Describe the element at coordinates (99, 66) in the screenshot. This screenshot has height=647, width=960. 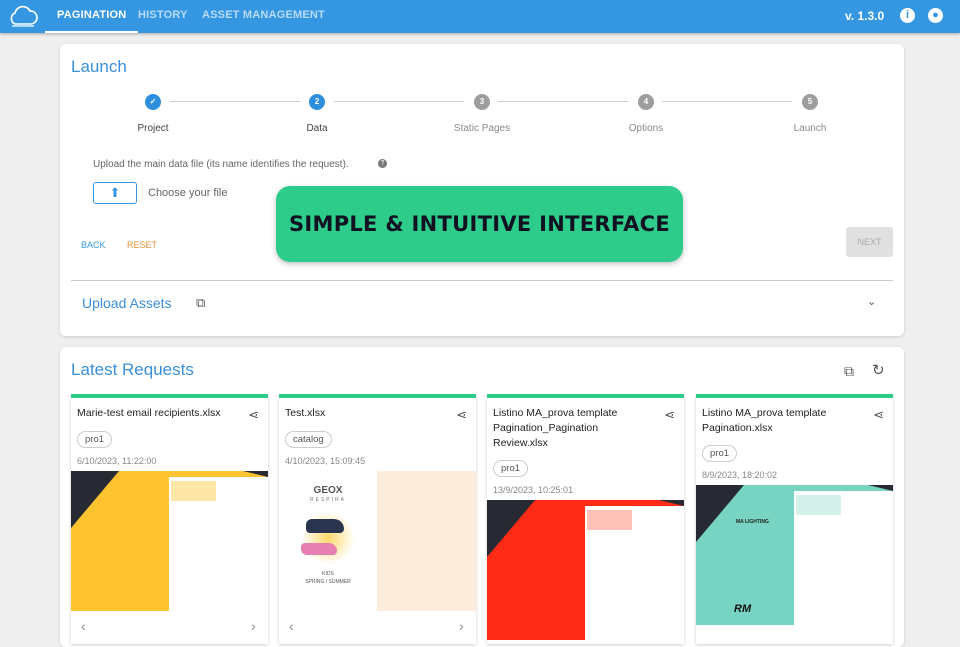
I see `launch-title: Launch` at that location.